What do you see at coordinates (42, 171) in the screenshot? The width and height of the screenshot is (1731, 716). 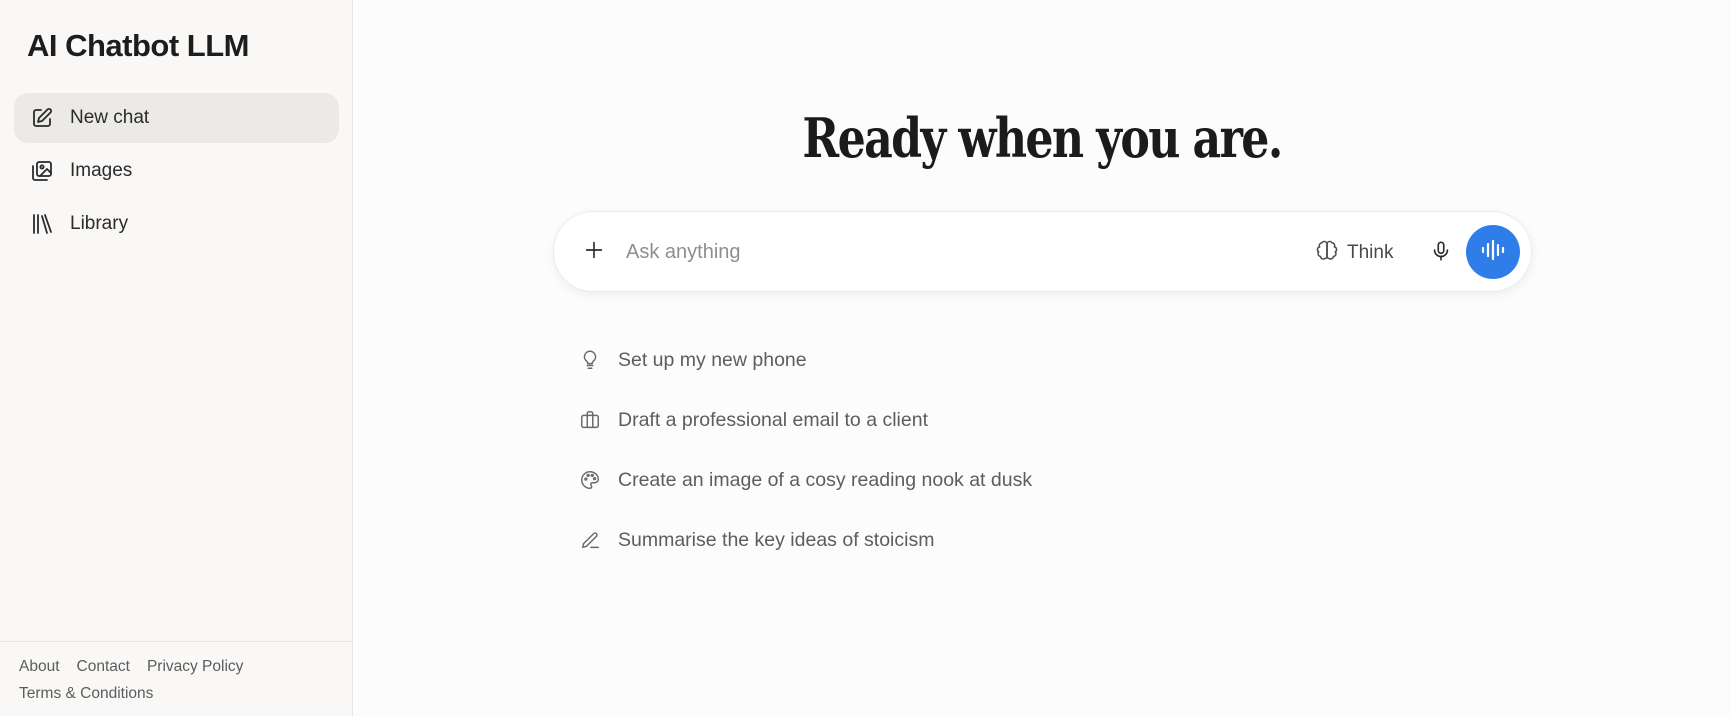 I see `image-stack-icon` at bounding box center [42, 171].